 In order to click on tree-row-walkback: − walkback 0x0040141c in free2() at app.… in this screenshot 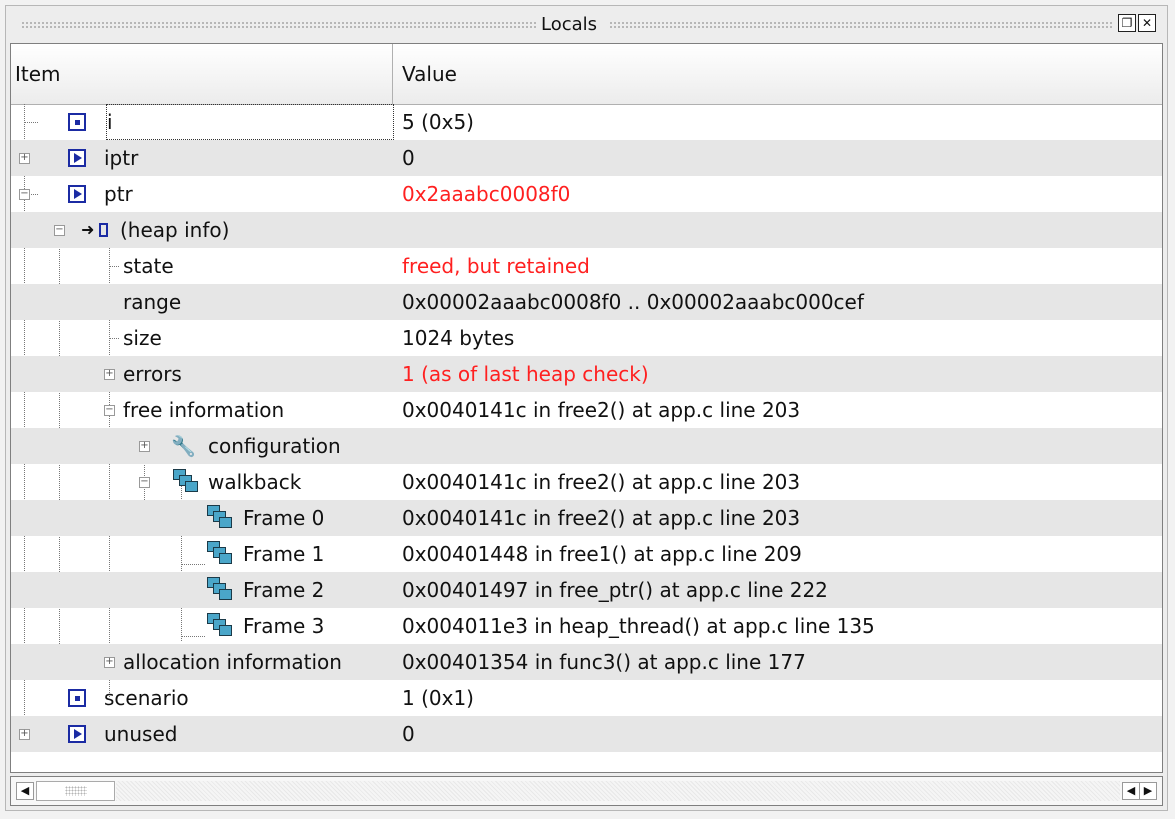, I will do `click(586, 482)`.